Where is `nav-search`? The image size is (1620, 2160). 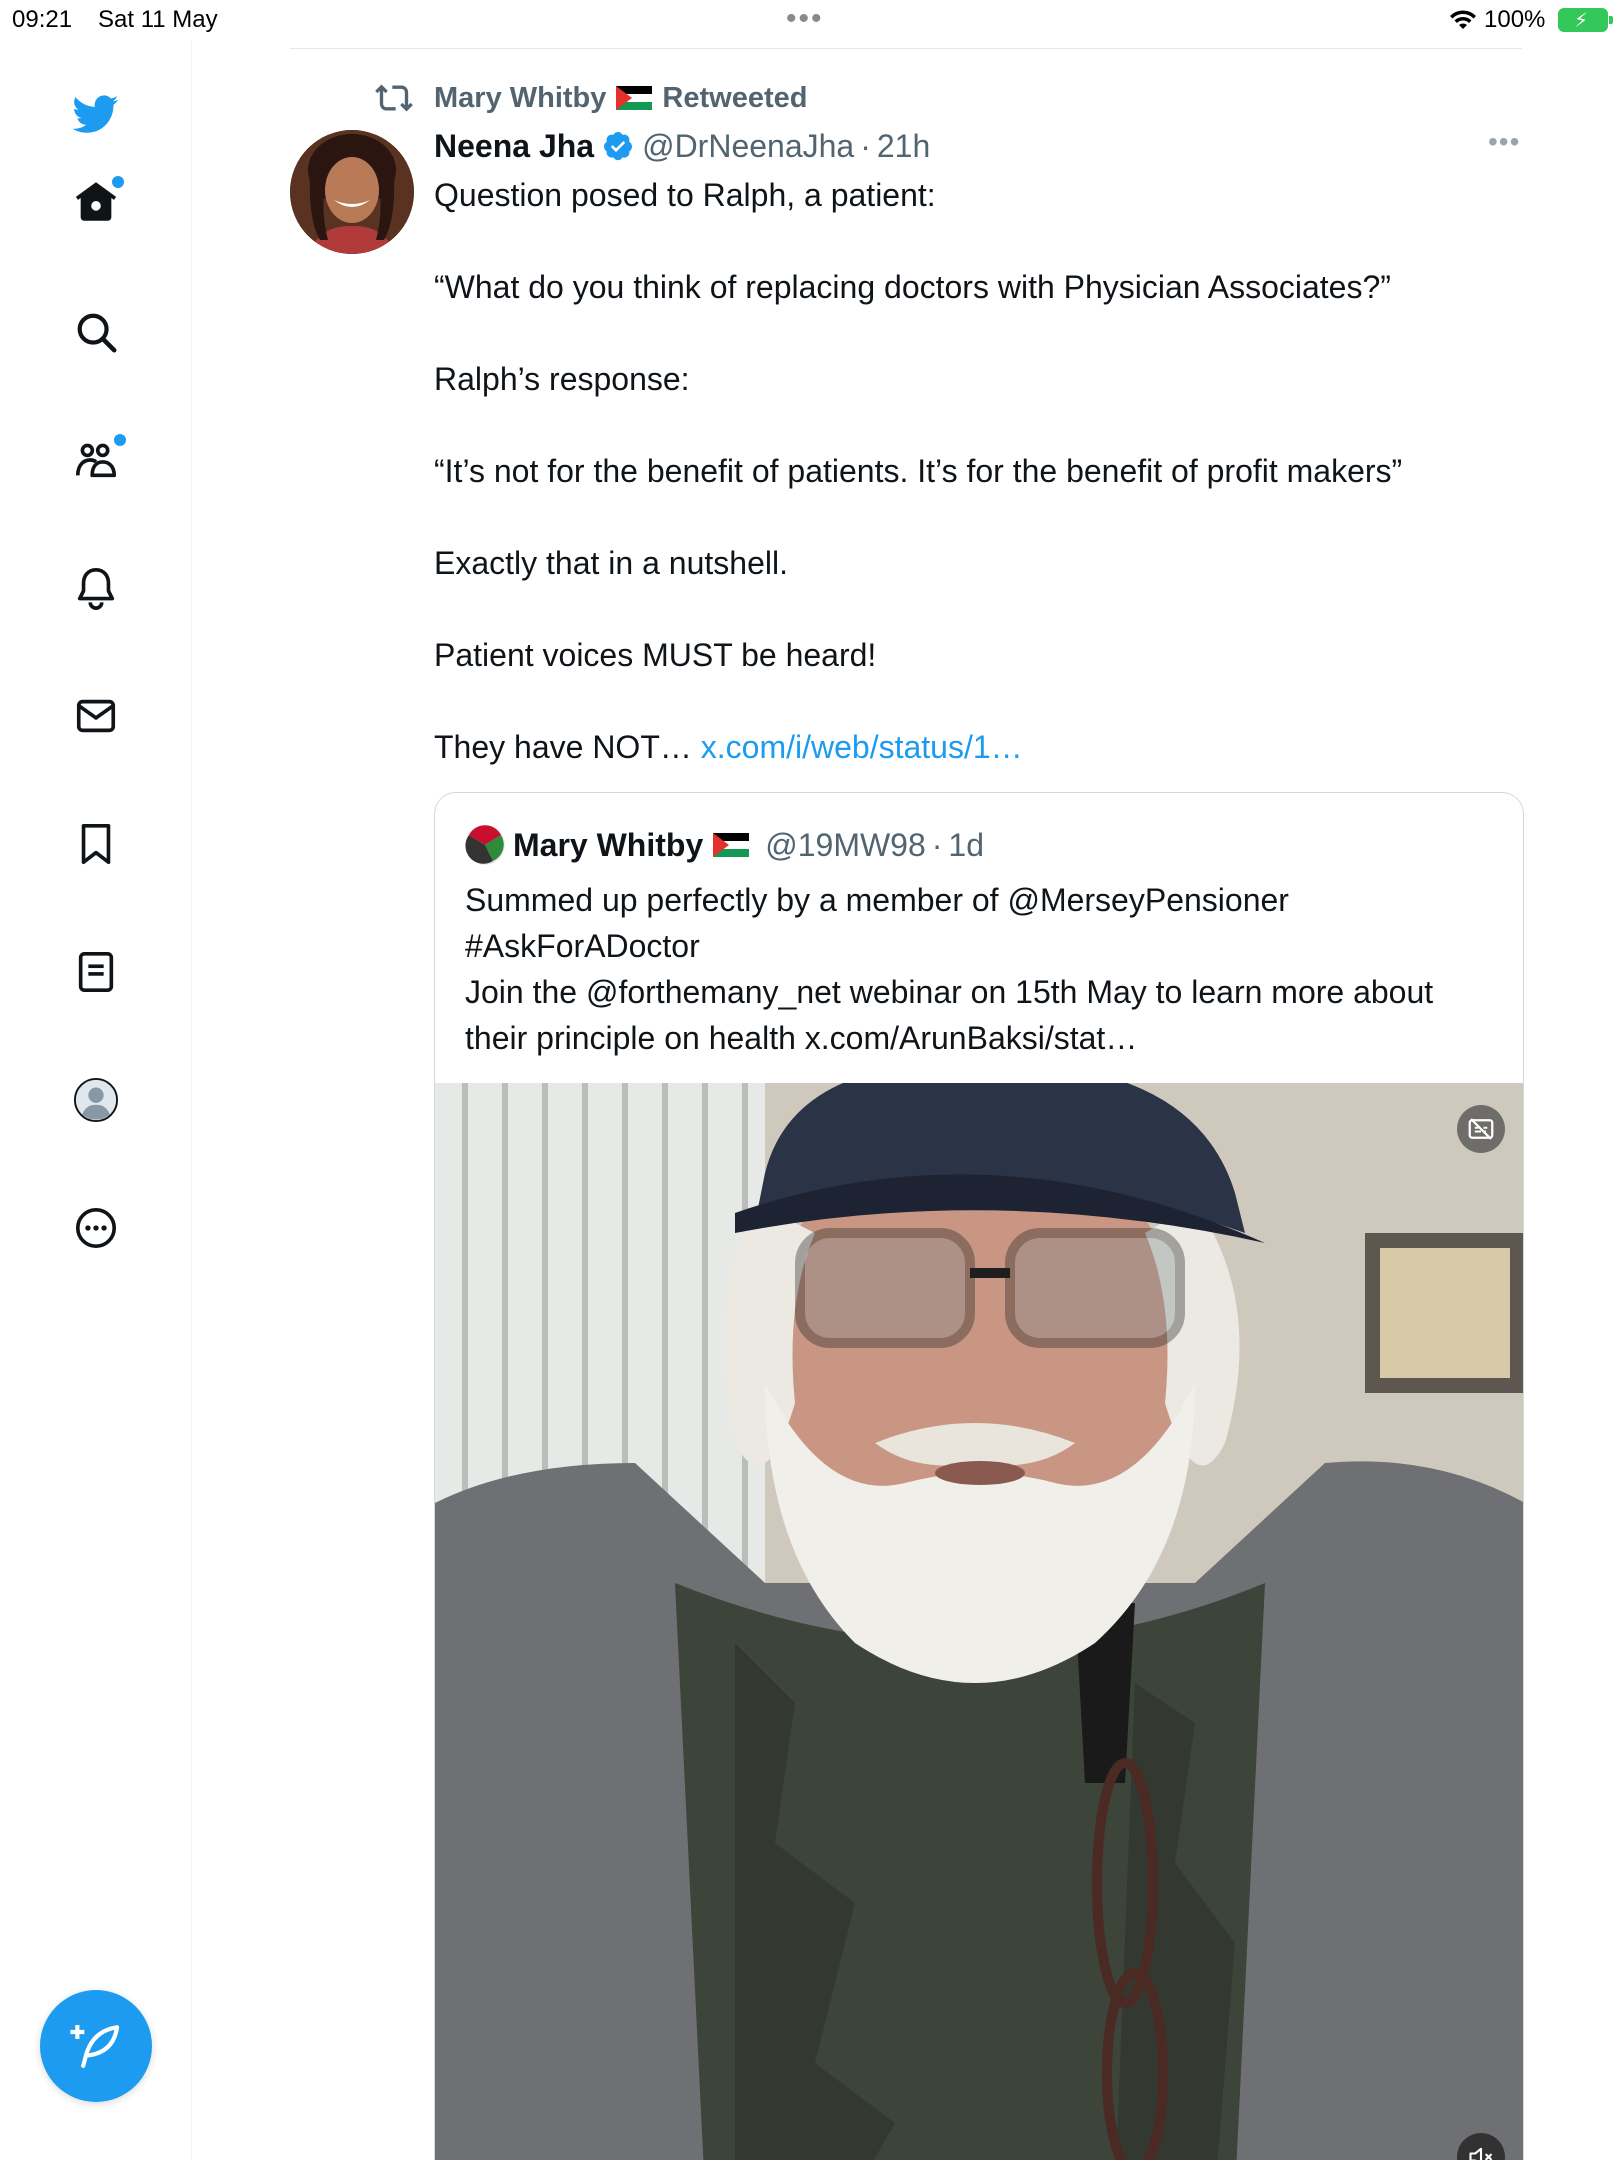
nav-search is located at coordinates (96, 332).